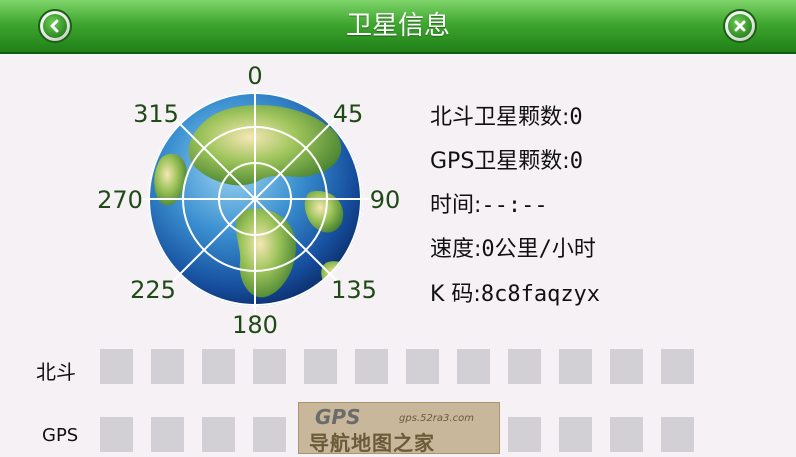 This screenshot has height=457, width=796. What do you see at coordinates (456, 205) in the screenshot?
I see `time-label: 时间:` at bounding box center [456, 205].